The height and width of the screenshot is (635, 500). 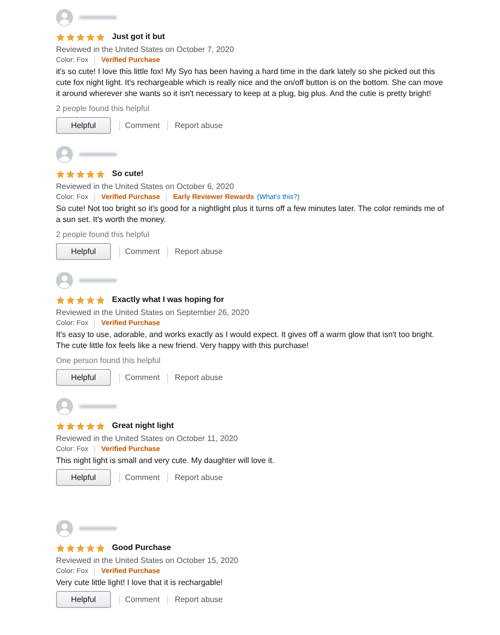 What do you see at coordinates (166, 460) in the screenshot?
I see `review-body: This night light is small and very cute. My daughter will love it.` at bounding box center [166, 460].